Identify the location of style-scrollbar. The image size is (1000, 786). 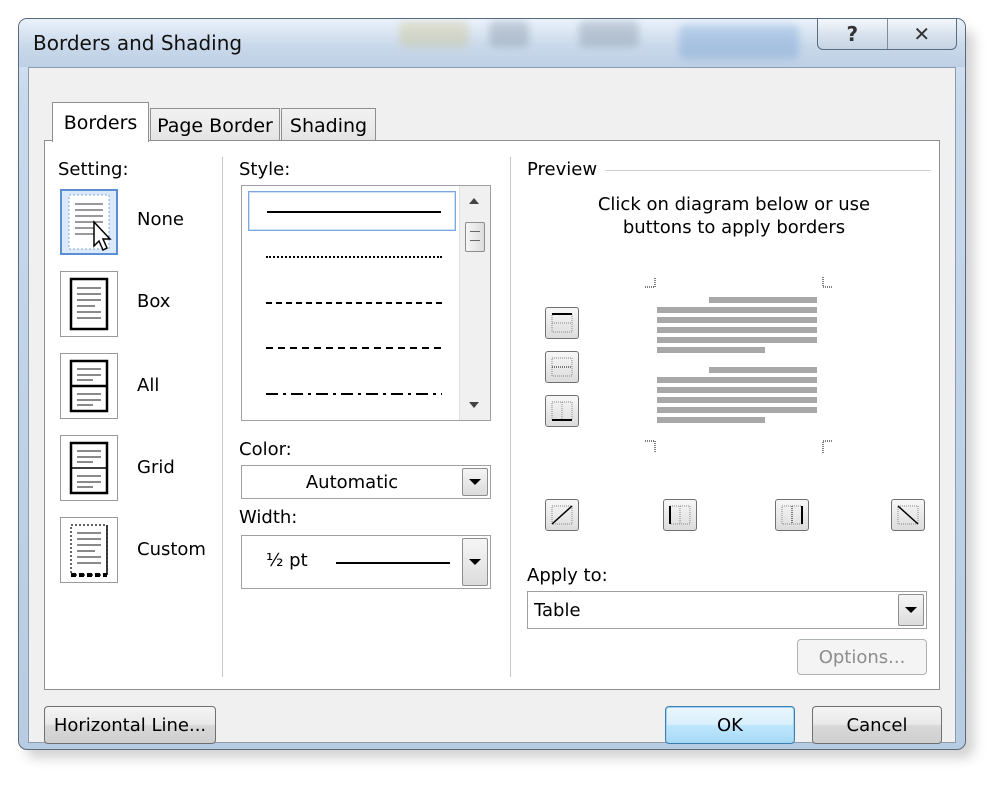
(474, 303).